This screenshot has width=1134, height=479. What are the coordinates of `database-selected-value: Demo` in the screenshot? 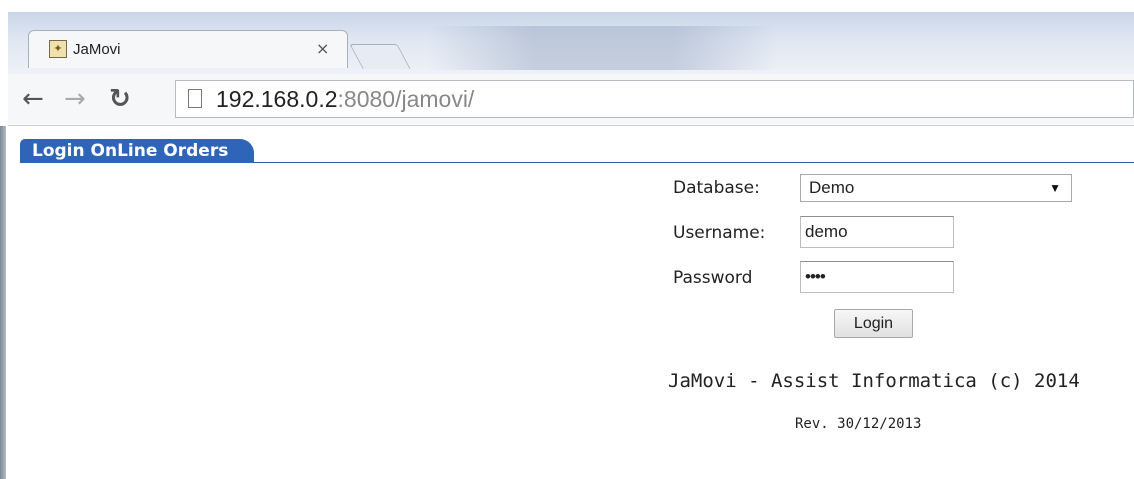 It's located at (832, 187).